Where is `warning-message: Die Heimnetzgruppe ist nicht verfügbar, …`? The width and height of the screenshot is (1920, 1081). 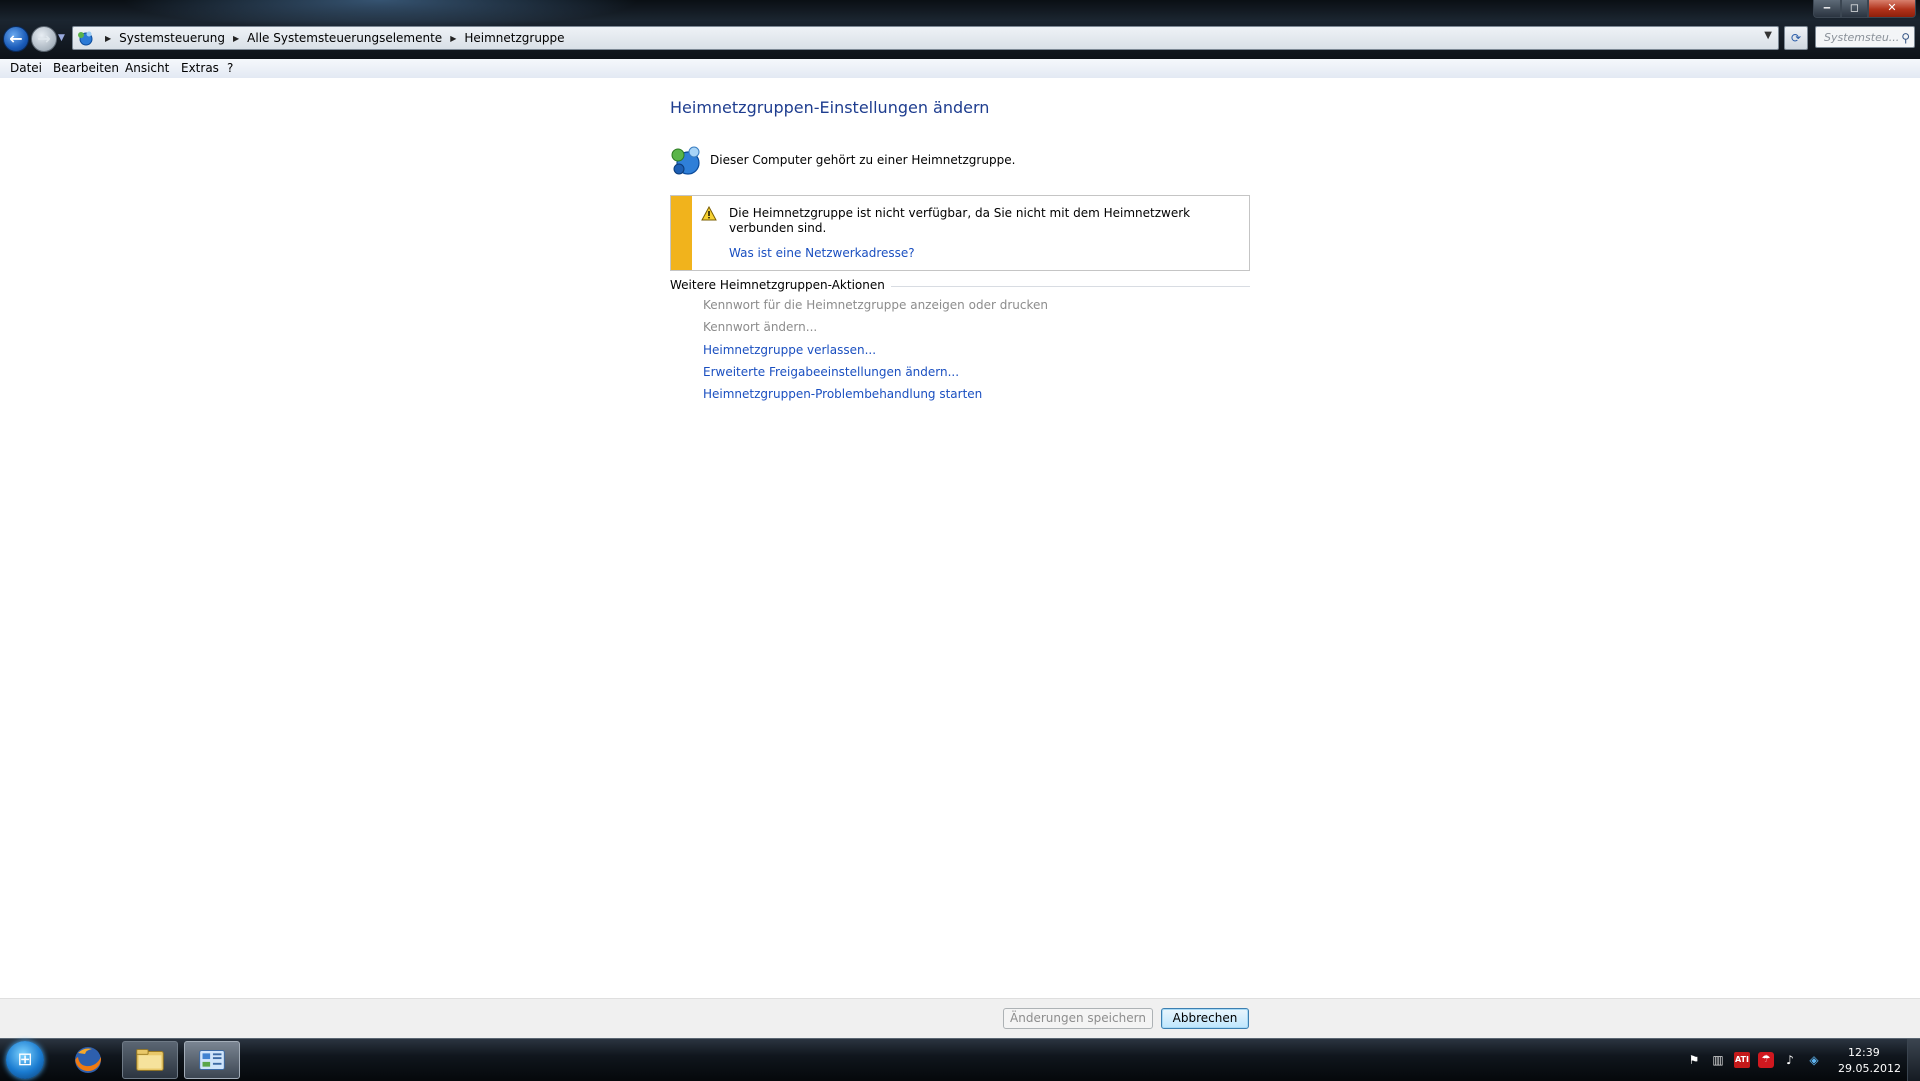 warning-message: Die Heimnetzgruppe ist nicht verfügbar, … is located at coordinates (960, 220).